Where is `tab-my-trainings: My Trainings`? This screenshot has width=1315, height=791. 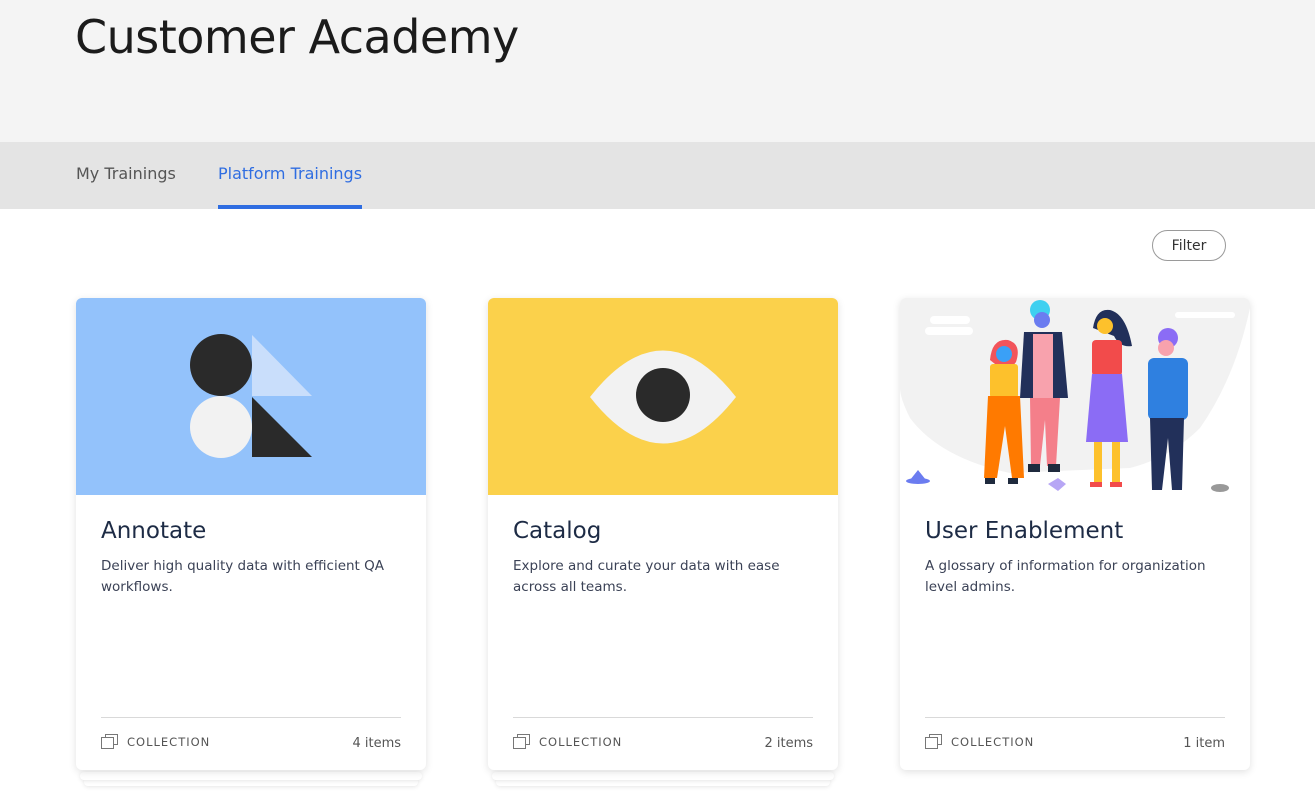
tab-my-trainings: My Trainings is located at coordinates (126, 186).